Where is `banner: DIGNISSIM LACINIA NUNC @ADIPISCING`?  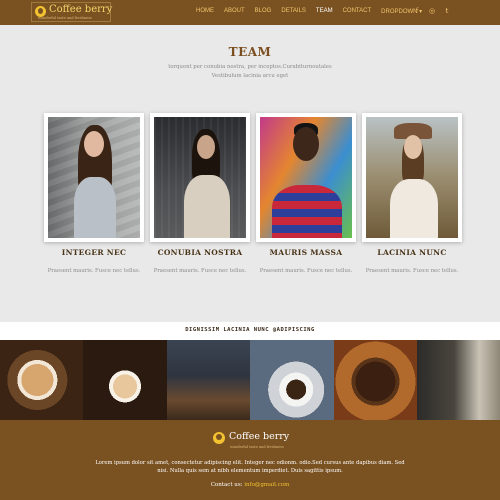 banner: DIGNISSIM LACINIA NUNC @ADIPISCING is located at coordinates (250, 331).